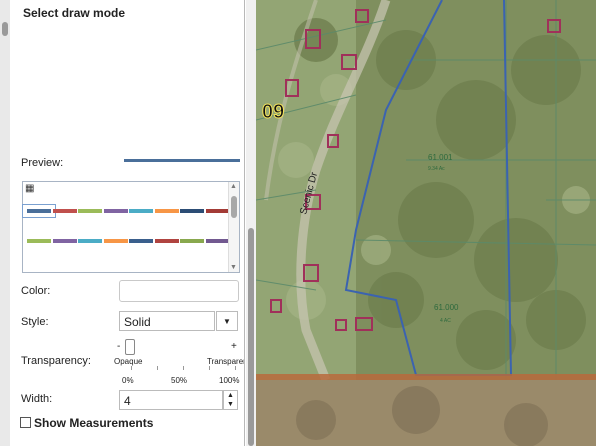 Image resolution: width=596 pixels, height=446 pixels. I want to click on width-input: 4, so click(171, 400).